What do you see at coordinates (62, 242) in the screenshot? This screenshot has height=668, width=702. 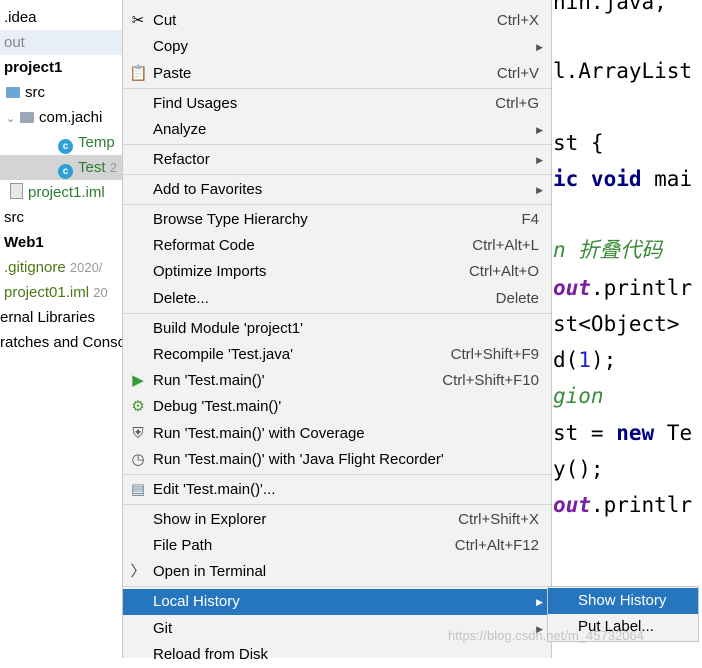 I see `tree-item-web1: Web1` at bounding box center [62, 242].